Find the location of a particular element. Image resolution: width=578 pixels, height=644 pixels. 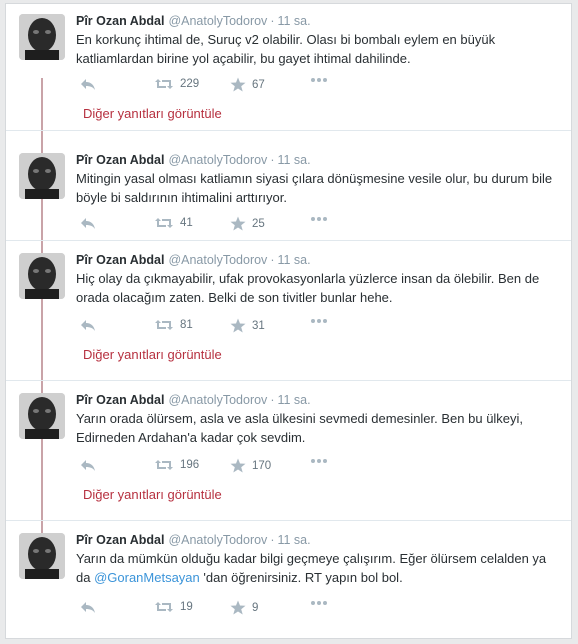

retweet-count: 81 is located at coordinates (186, 325).